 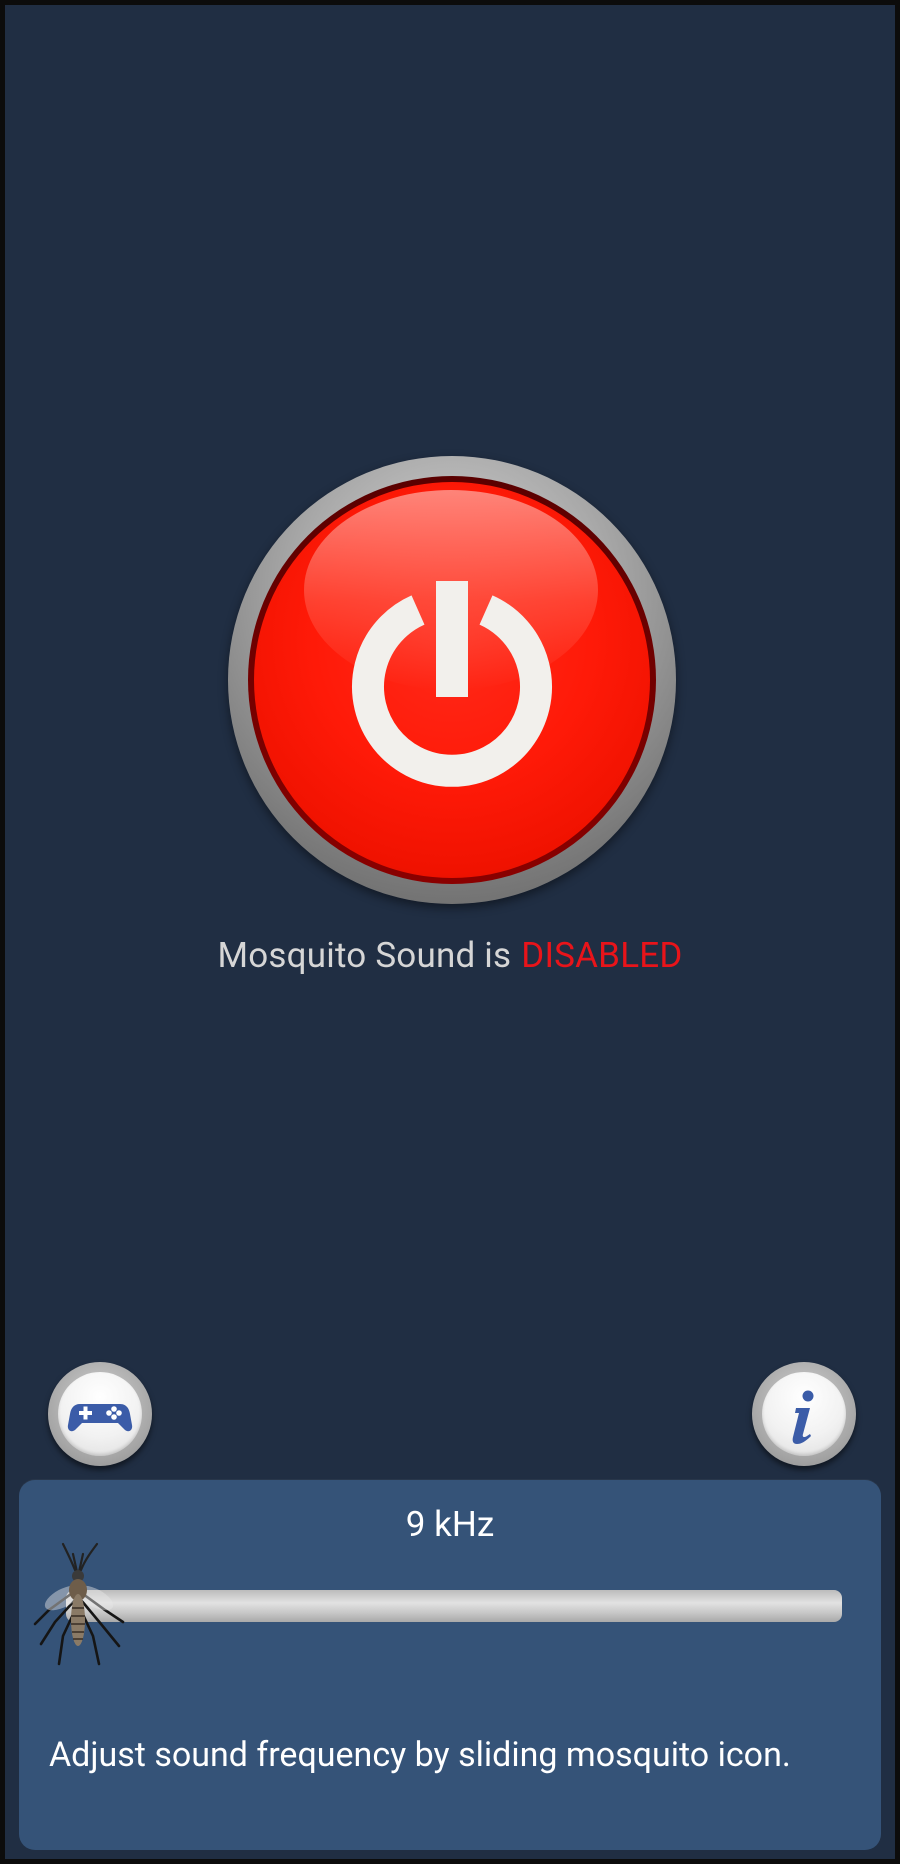 What do you see at coordinates (450, 1524) in the screenshot?
I see `frequency-label: 9 kHz` at bounding box center [450, 1524].